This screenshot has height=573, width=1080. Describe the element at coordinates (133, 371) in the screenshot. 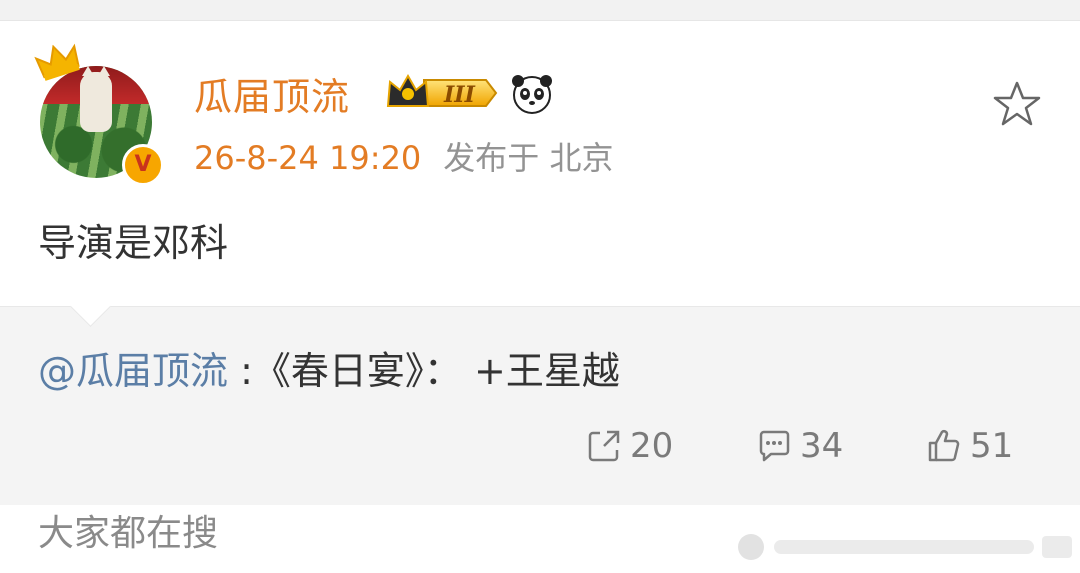

I see `repost-mention: @瓜届顶流` at that location.